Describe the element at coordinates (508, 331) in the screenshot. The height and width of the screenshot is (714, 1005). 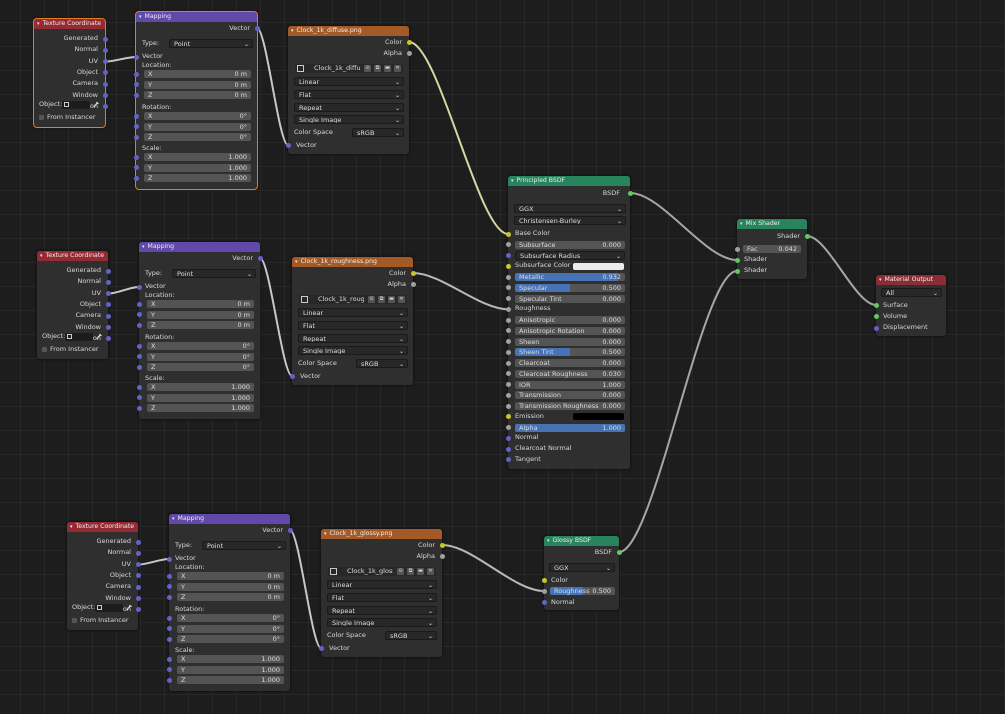
I see `input-socket-anisotropic-rotation` at that location.